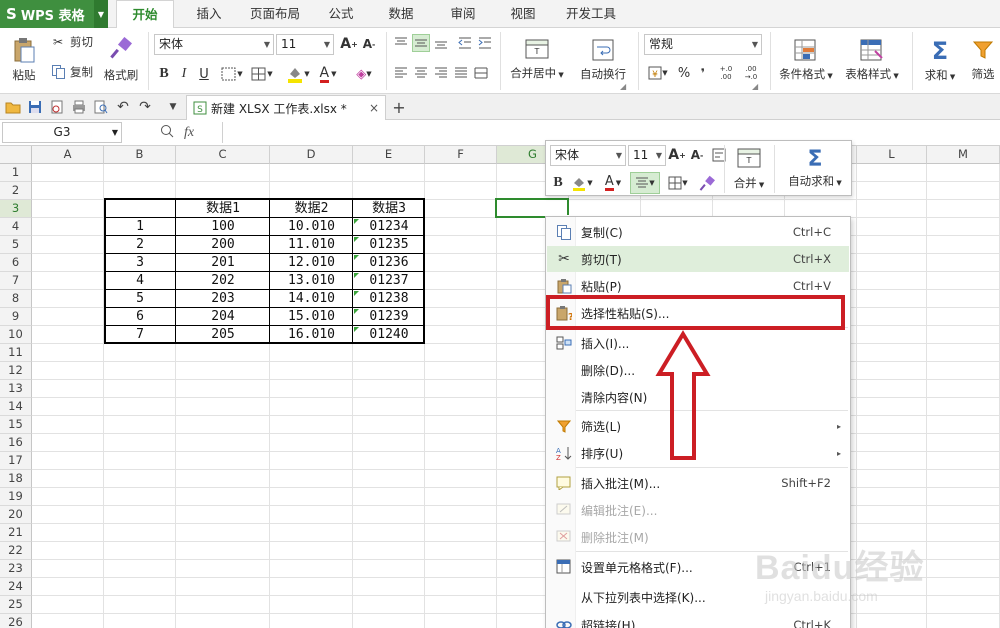 This screenshot has width=1000, height=628. Describe the element at coordinates (167, 132) in the screenshot. I see `zoom-function-icon` at that location.